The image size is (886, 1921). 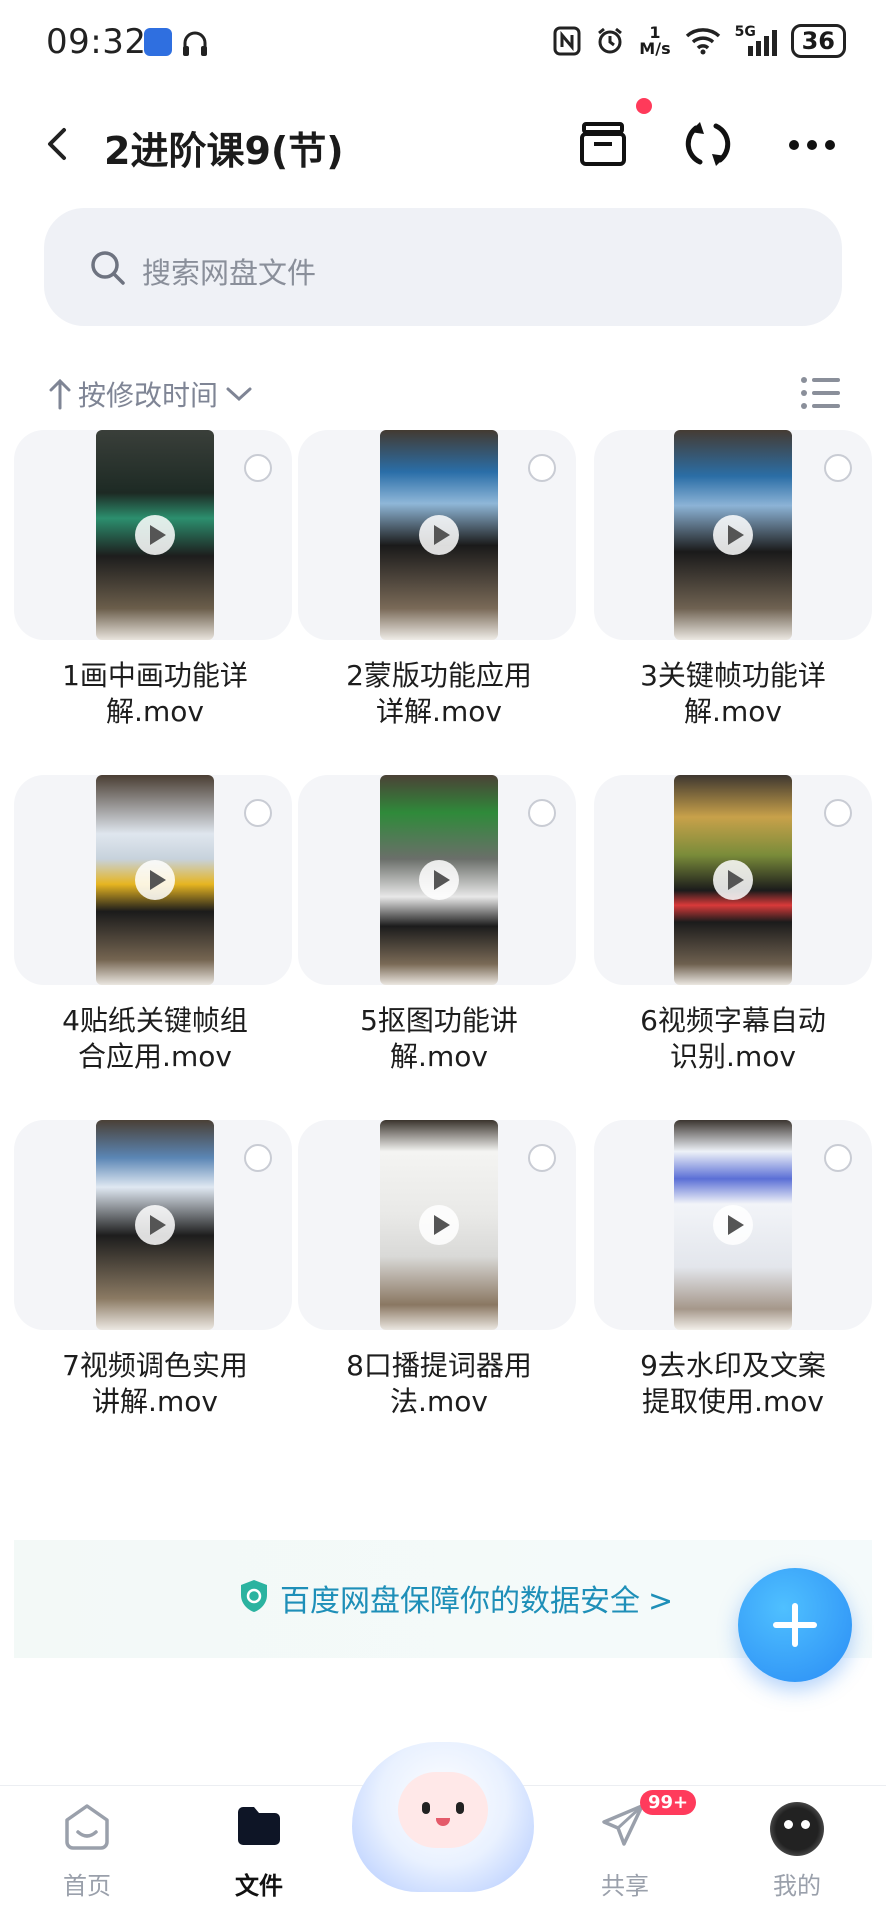 I want to click on chevron-right-icon: >, so click(x=661, y=1601).